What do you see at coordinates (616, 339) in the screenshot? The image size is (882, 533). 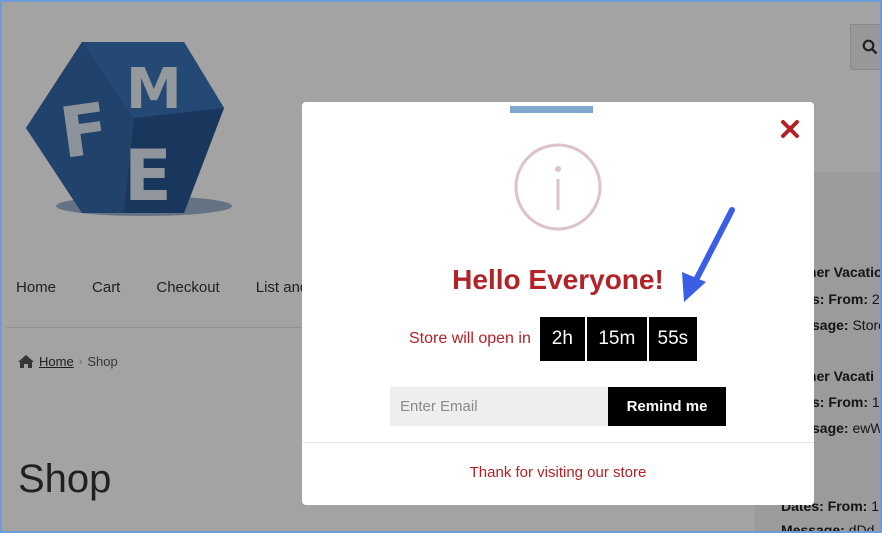 I see `countdown-minutes: 15m` at bounding box center [616, 339].